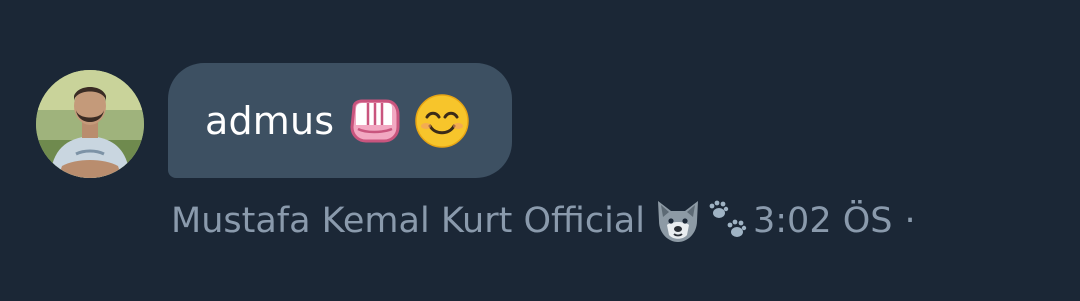 The width and height of the screenshot is (1080, 301). I want to click on paw-prints-icon, so click(729, 221).